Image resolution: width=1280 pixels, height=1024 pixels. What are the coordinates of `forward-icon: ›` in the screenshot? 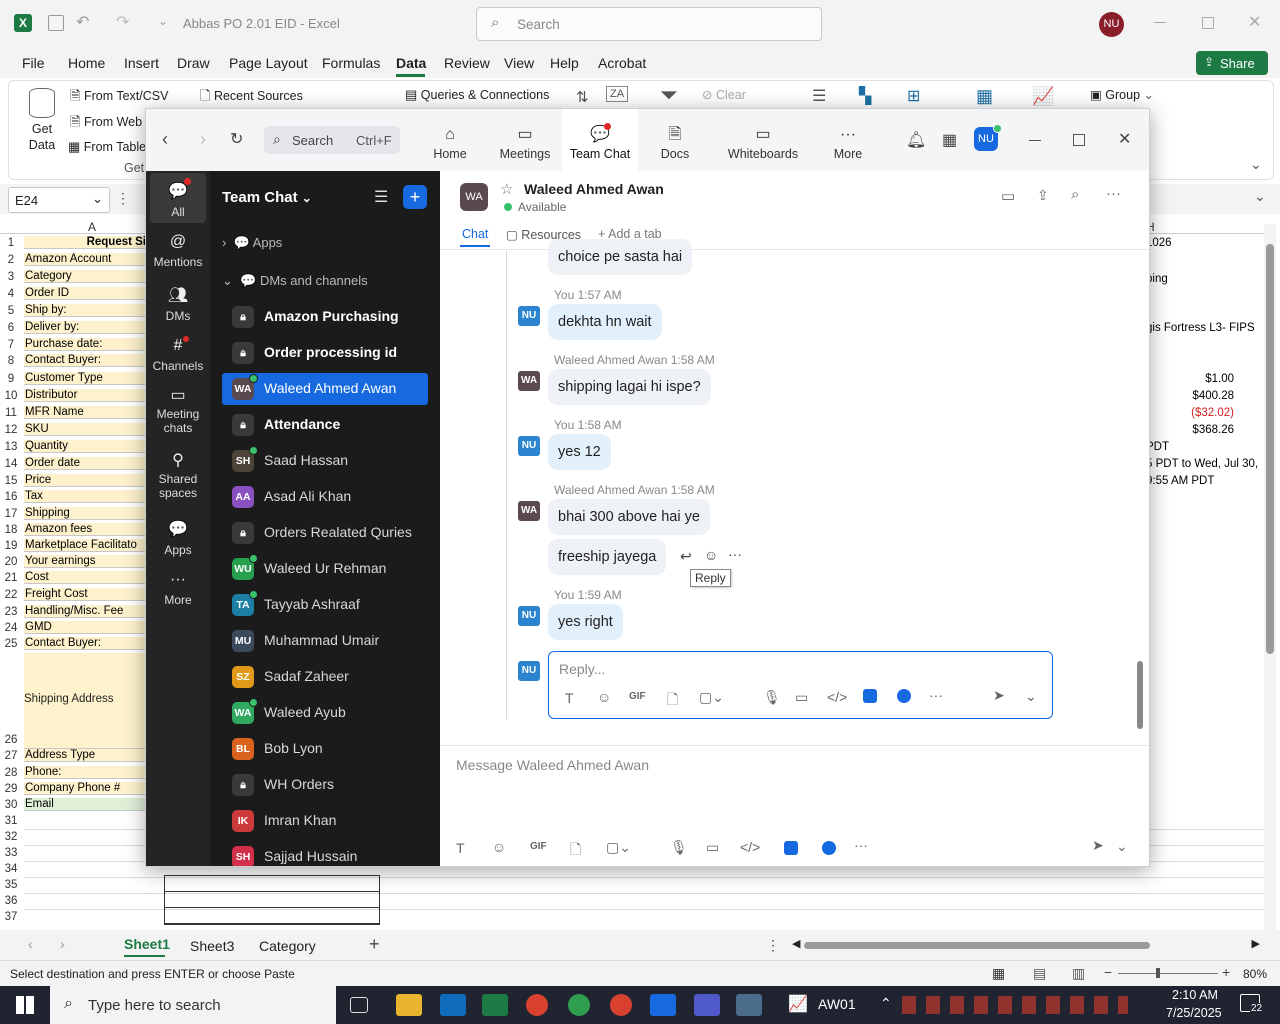 It's located at (203, 139).